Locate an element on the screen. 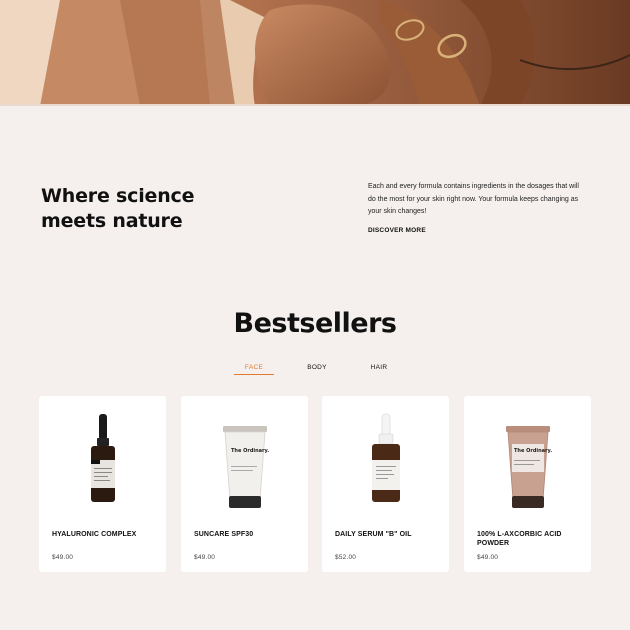 Image resolution: width=630 pixels, height=630 pixels. category-tabs: FACE BODY HAIR is located at coordinates (315, 371).